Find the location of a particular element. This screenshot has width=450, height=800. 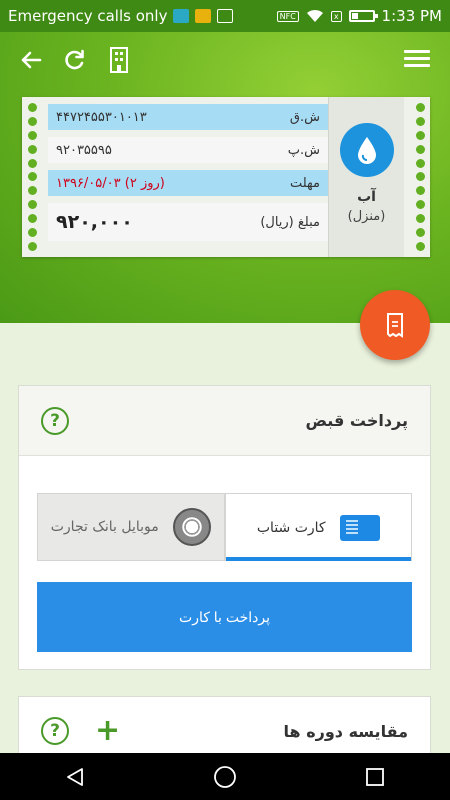

expand-plus-icon: + is located at coordinates (107, 731).